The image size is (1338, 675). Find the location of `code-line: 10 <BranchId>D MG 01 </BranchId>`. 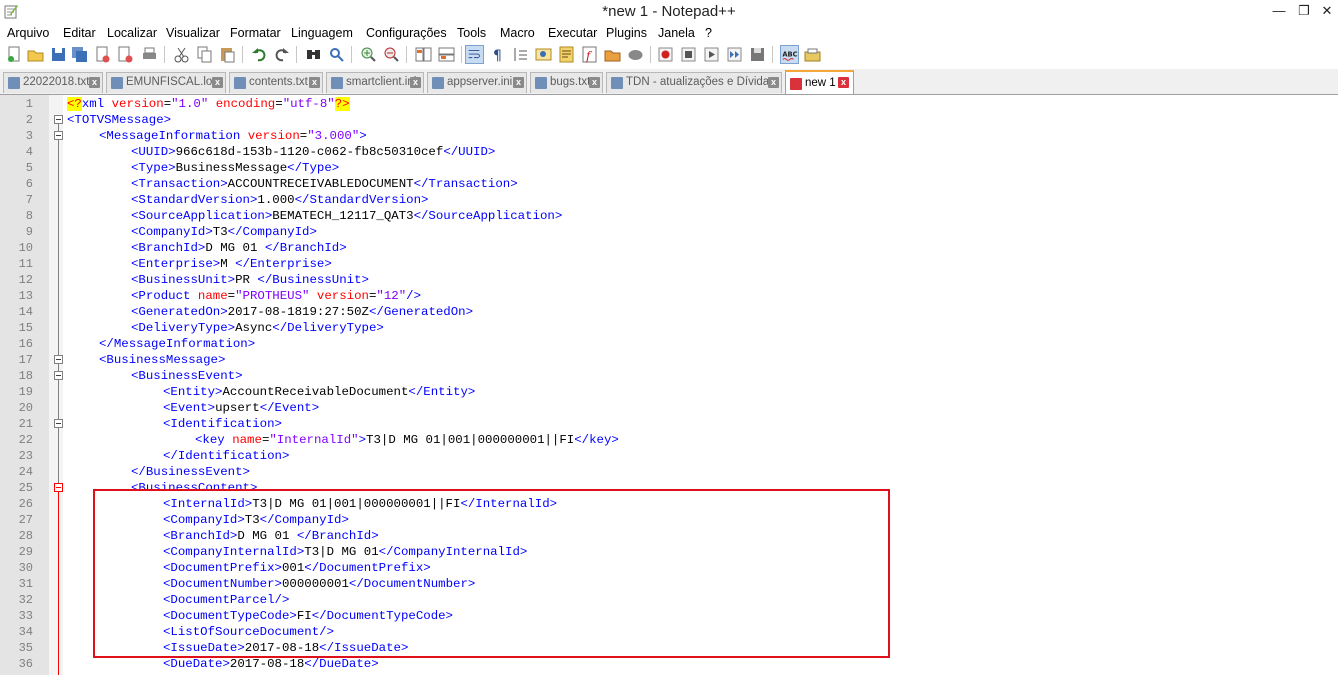

code-line: 10 <BranchId>D MG 01 </BranchId> is located at coordinates (669, 248).